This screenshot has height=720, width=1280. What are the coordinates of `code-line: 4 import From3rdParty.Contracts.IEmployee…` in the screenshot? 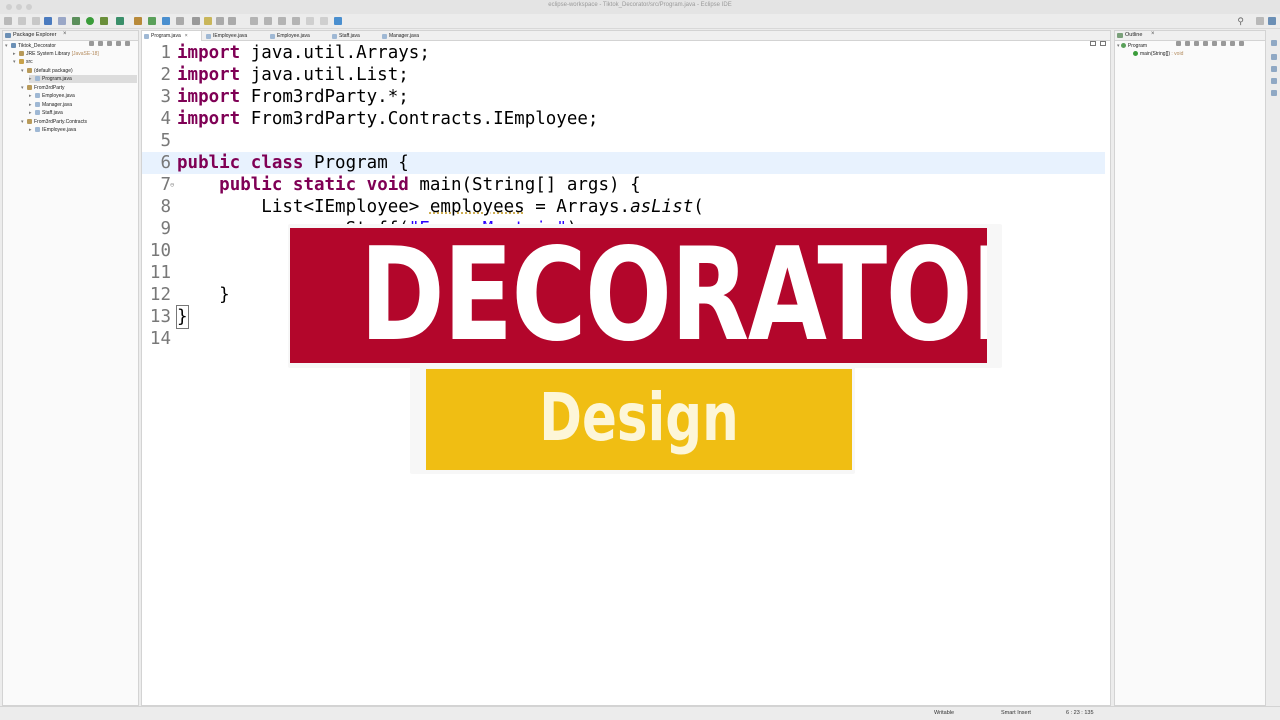 It's located at (626, 119).